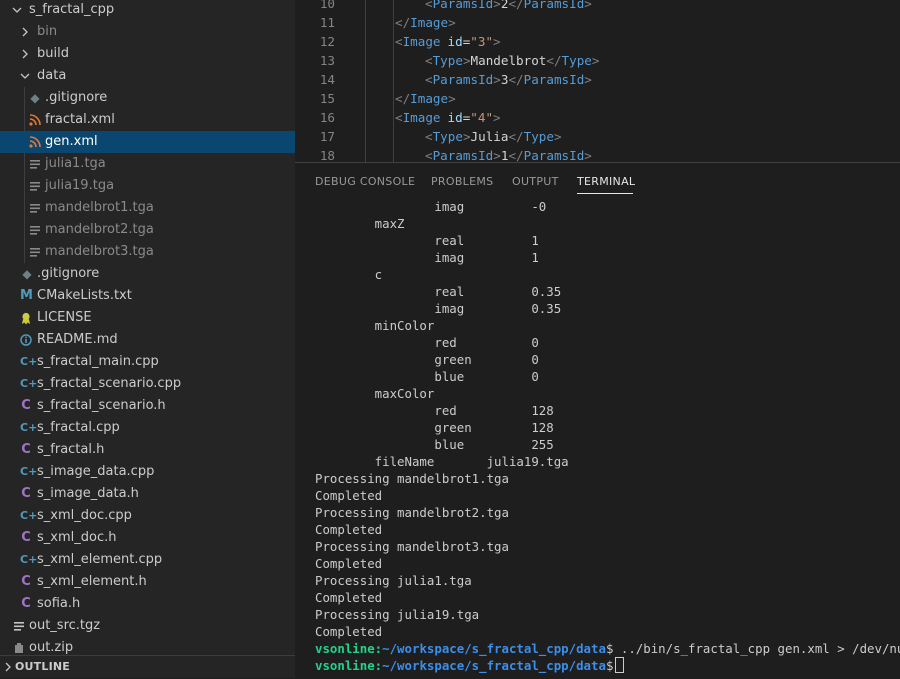  I want to click on file-item: LICENSE, so click(147, 318).